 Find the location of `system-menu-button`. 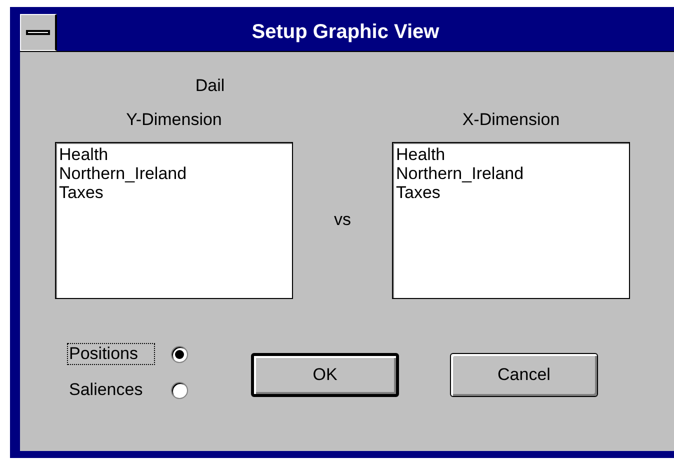

system-menu-button is located at coordinates (38, 32).